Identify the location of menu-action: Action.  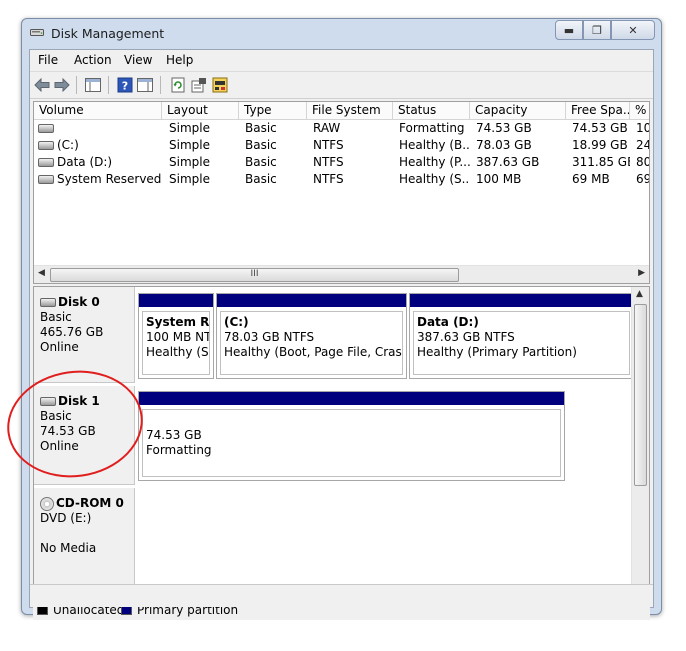
(93, 60).